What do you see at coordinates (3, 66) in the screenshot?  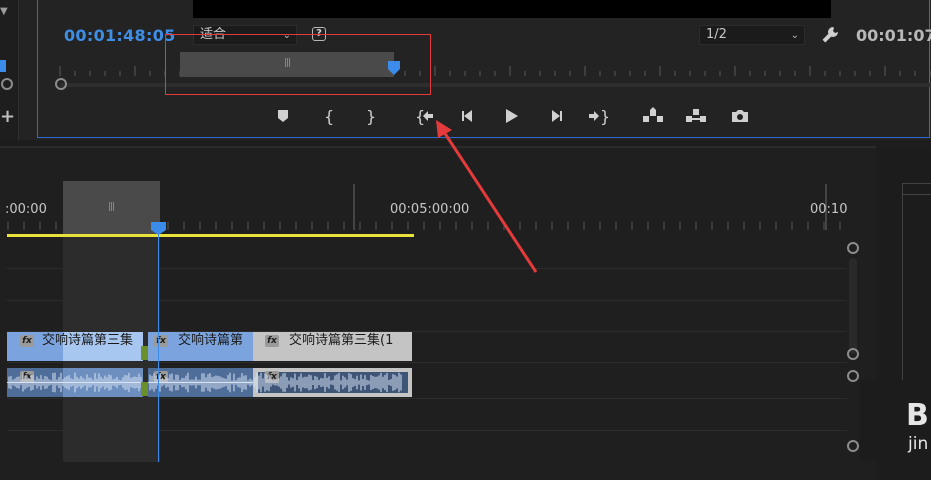 I see `source-playhead-marker` at bounding box center [3, 66].